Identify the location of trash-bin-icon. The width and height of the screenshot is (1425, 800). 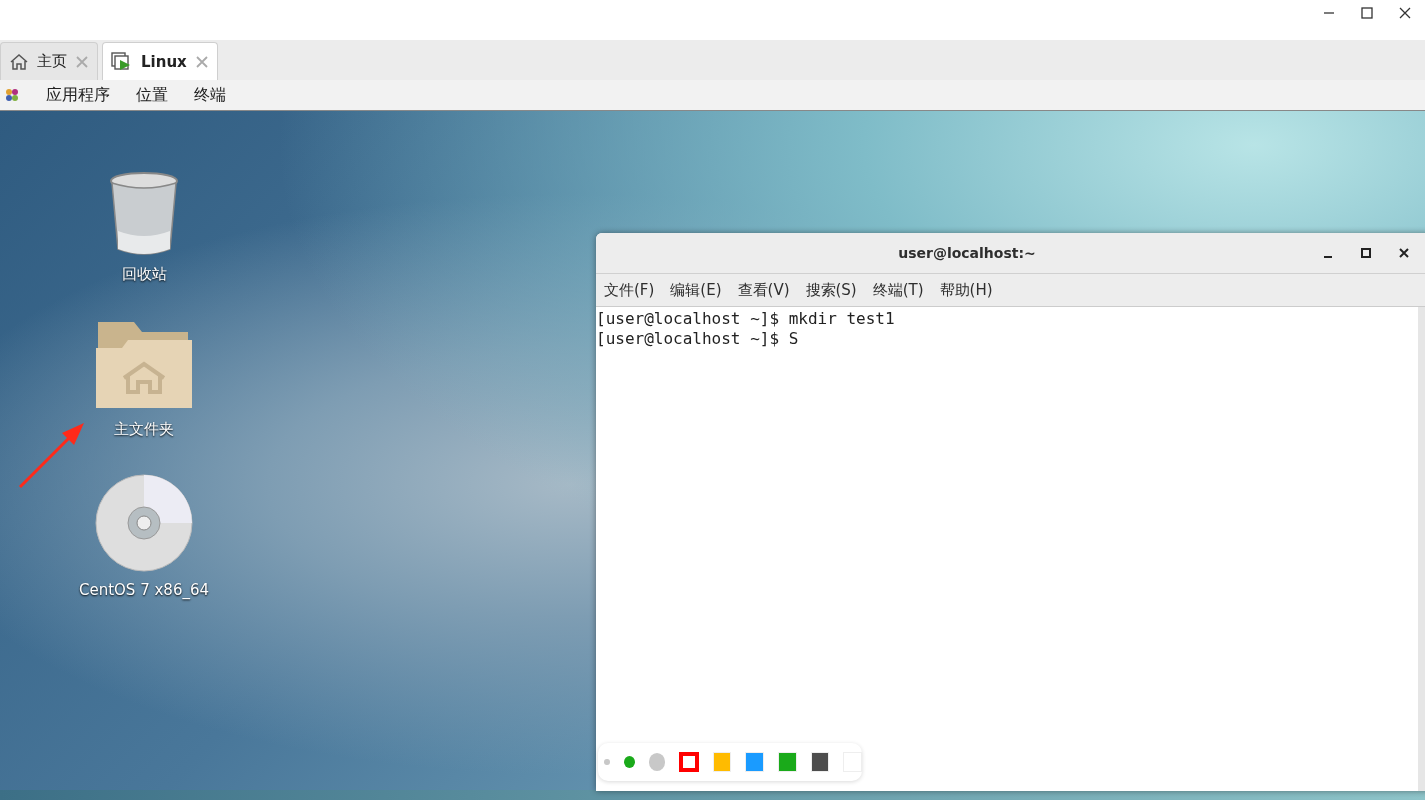
(144, 214).